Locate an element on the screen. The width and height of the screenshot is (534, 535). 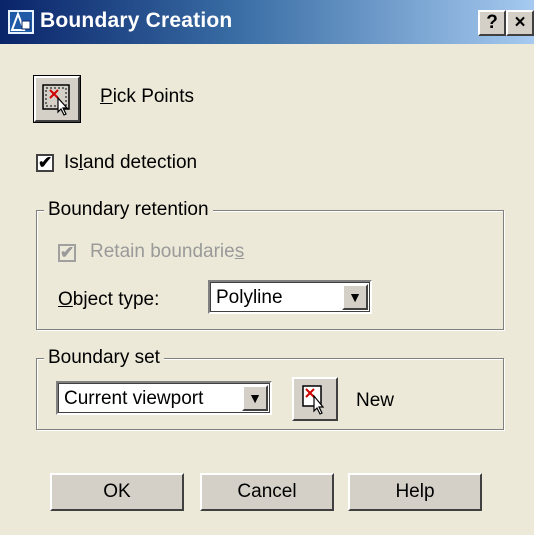
retain-boundaries-checkbox: ✔ is located at coordinates (67, 253).